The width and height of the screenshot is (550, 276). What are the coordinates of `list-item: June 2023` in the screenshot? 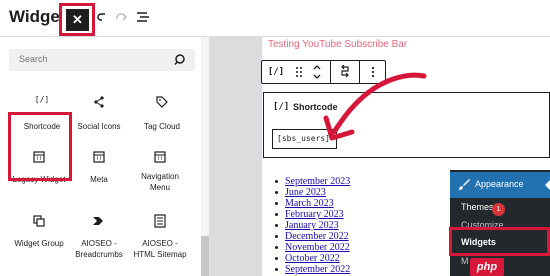 It's located at (311, 192).